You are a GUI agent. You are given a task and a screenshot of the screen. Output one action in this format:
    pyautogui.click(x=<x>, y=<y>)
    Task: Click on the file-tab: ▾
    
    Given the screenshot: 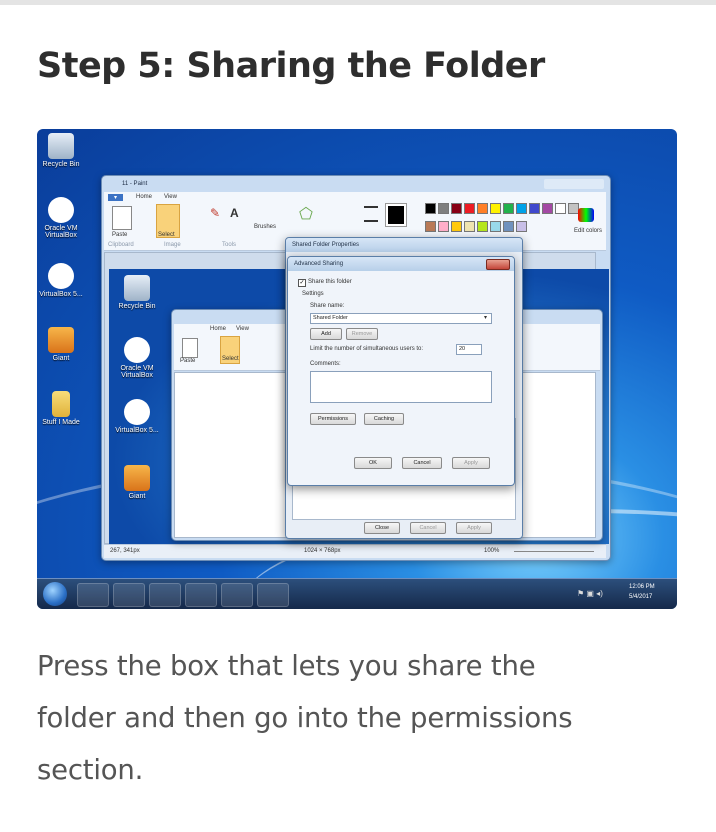 What is the action you would take?
    pyautogui.click(x=116, y=197)
    